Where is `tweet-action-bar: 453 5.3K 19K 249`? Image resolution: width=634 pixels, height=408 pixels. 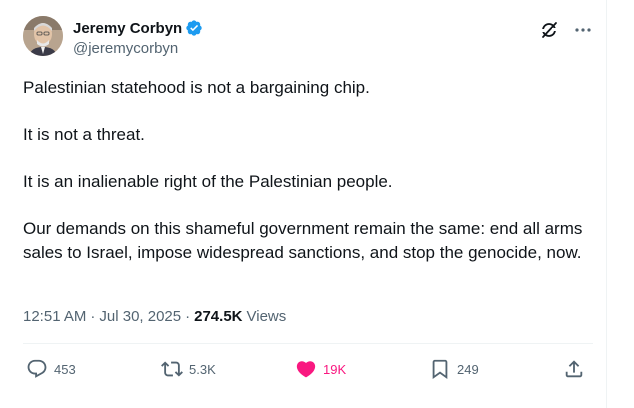 tweet-action-bar: 453 5.3K 19K 249 is located at coordinates (308, 369).